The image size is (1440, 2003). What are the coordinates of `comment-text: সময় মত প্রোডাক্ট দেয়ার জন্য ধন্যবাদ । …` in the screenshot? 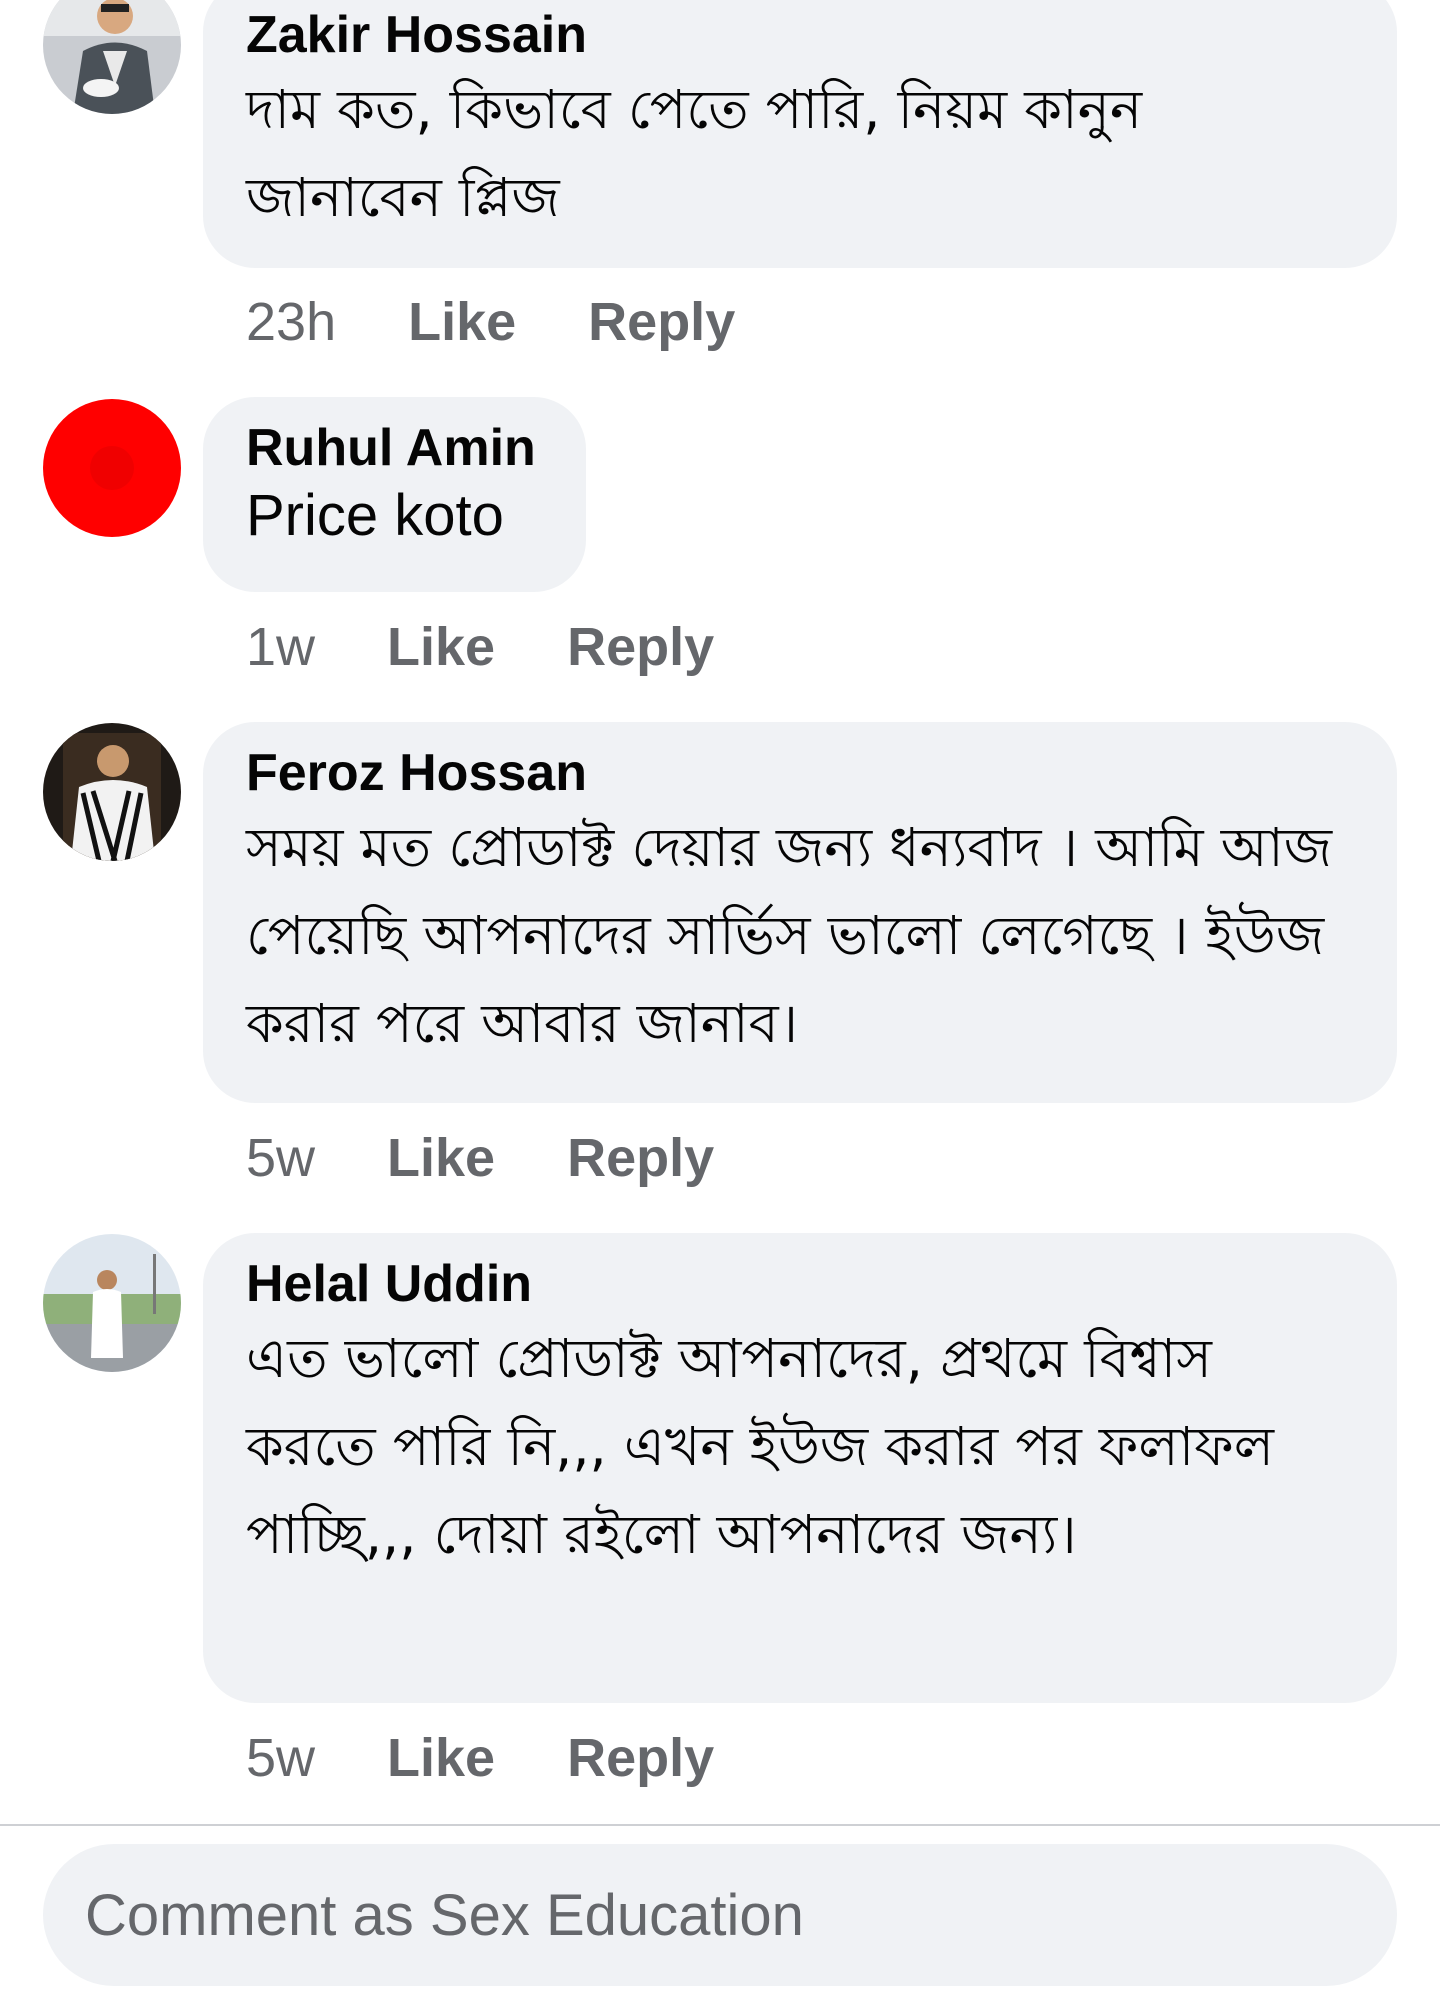 It's located at (789, 935).